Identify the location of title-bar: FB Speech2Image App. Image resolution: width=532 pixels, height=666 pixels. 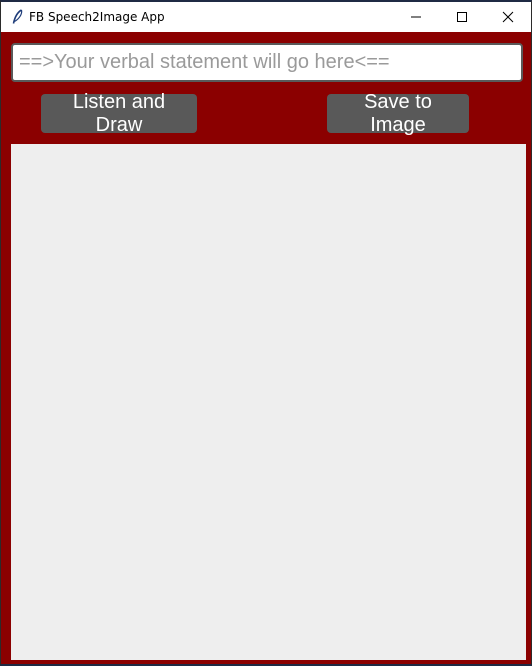
(266, 17).